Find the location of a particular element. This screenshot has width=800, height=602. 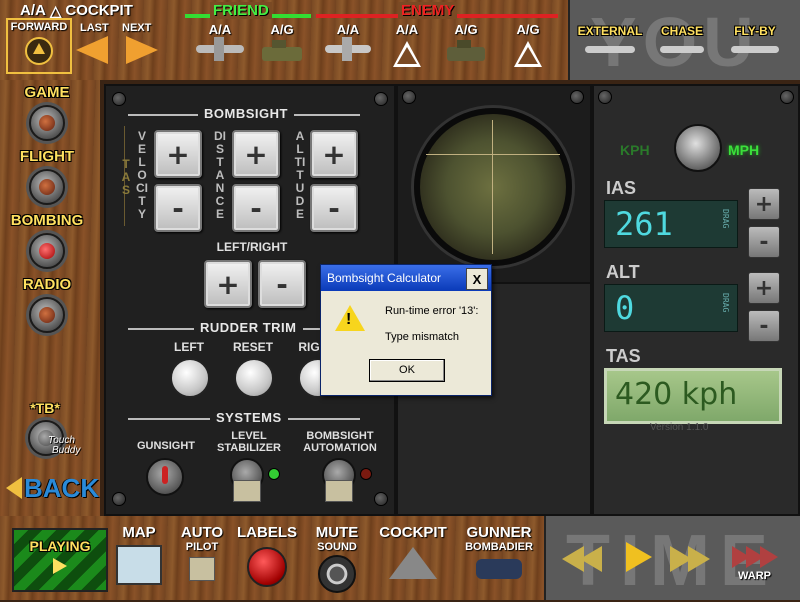

flyby-label: FLY-BY is located at coordinates (755, 31).